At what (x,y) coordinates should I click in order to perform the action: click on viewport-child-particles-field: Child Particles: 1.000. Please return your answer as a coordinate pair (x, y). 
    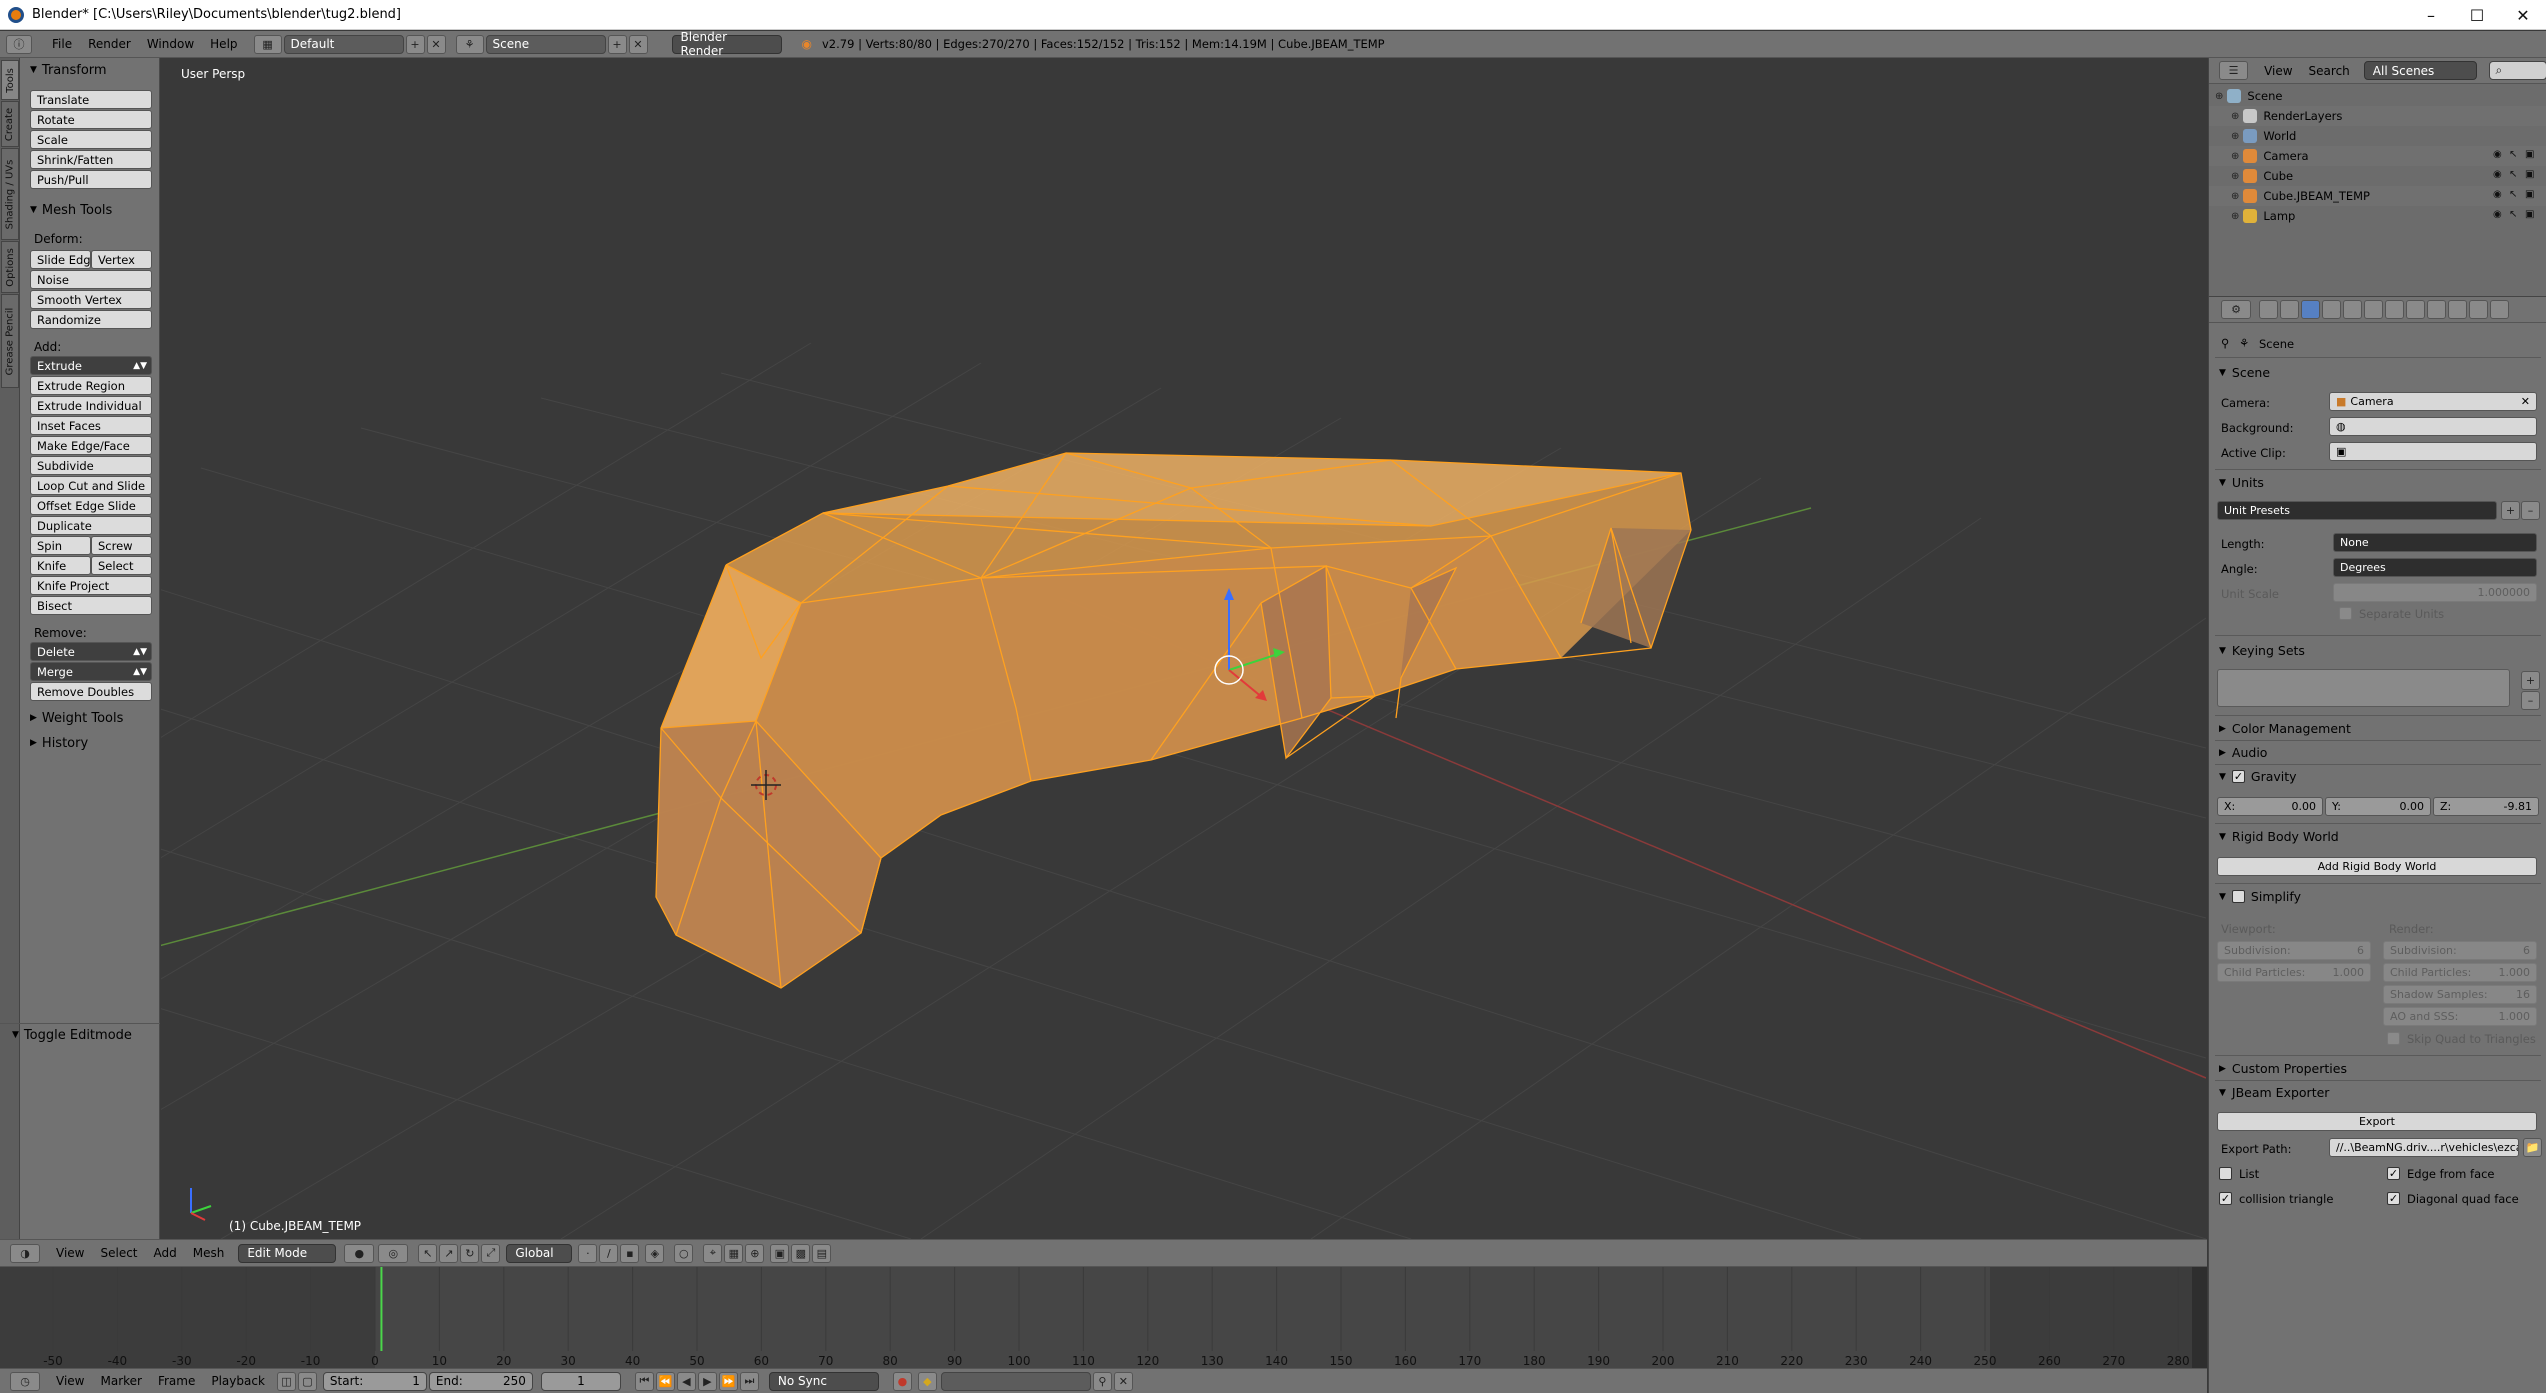
    Looking at the image, I should click on (2294, 972).